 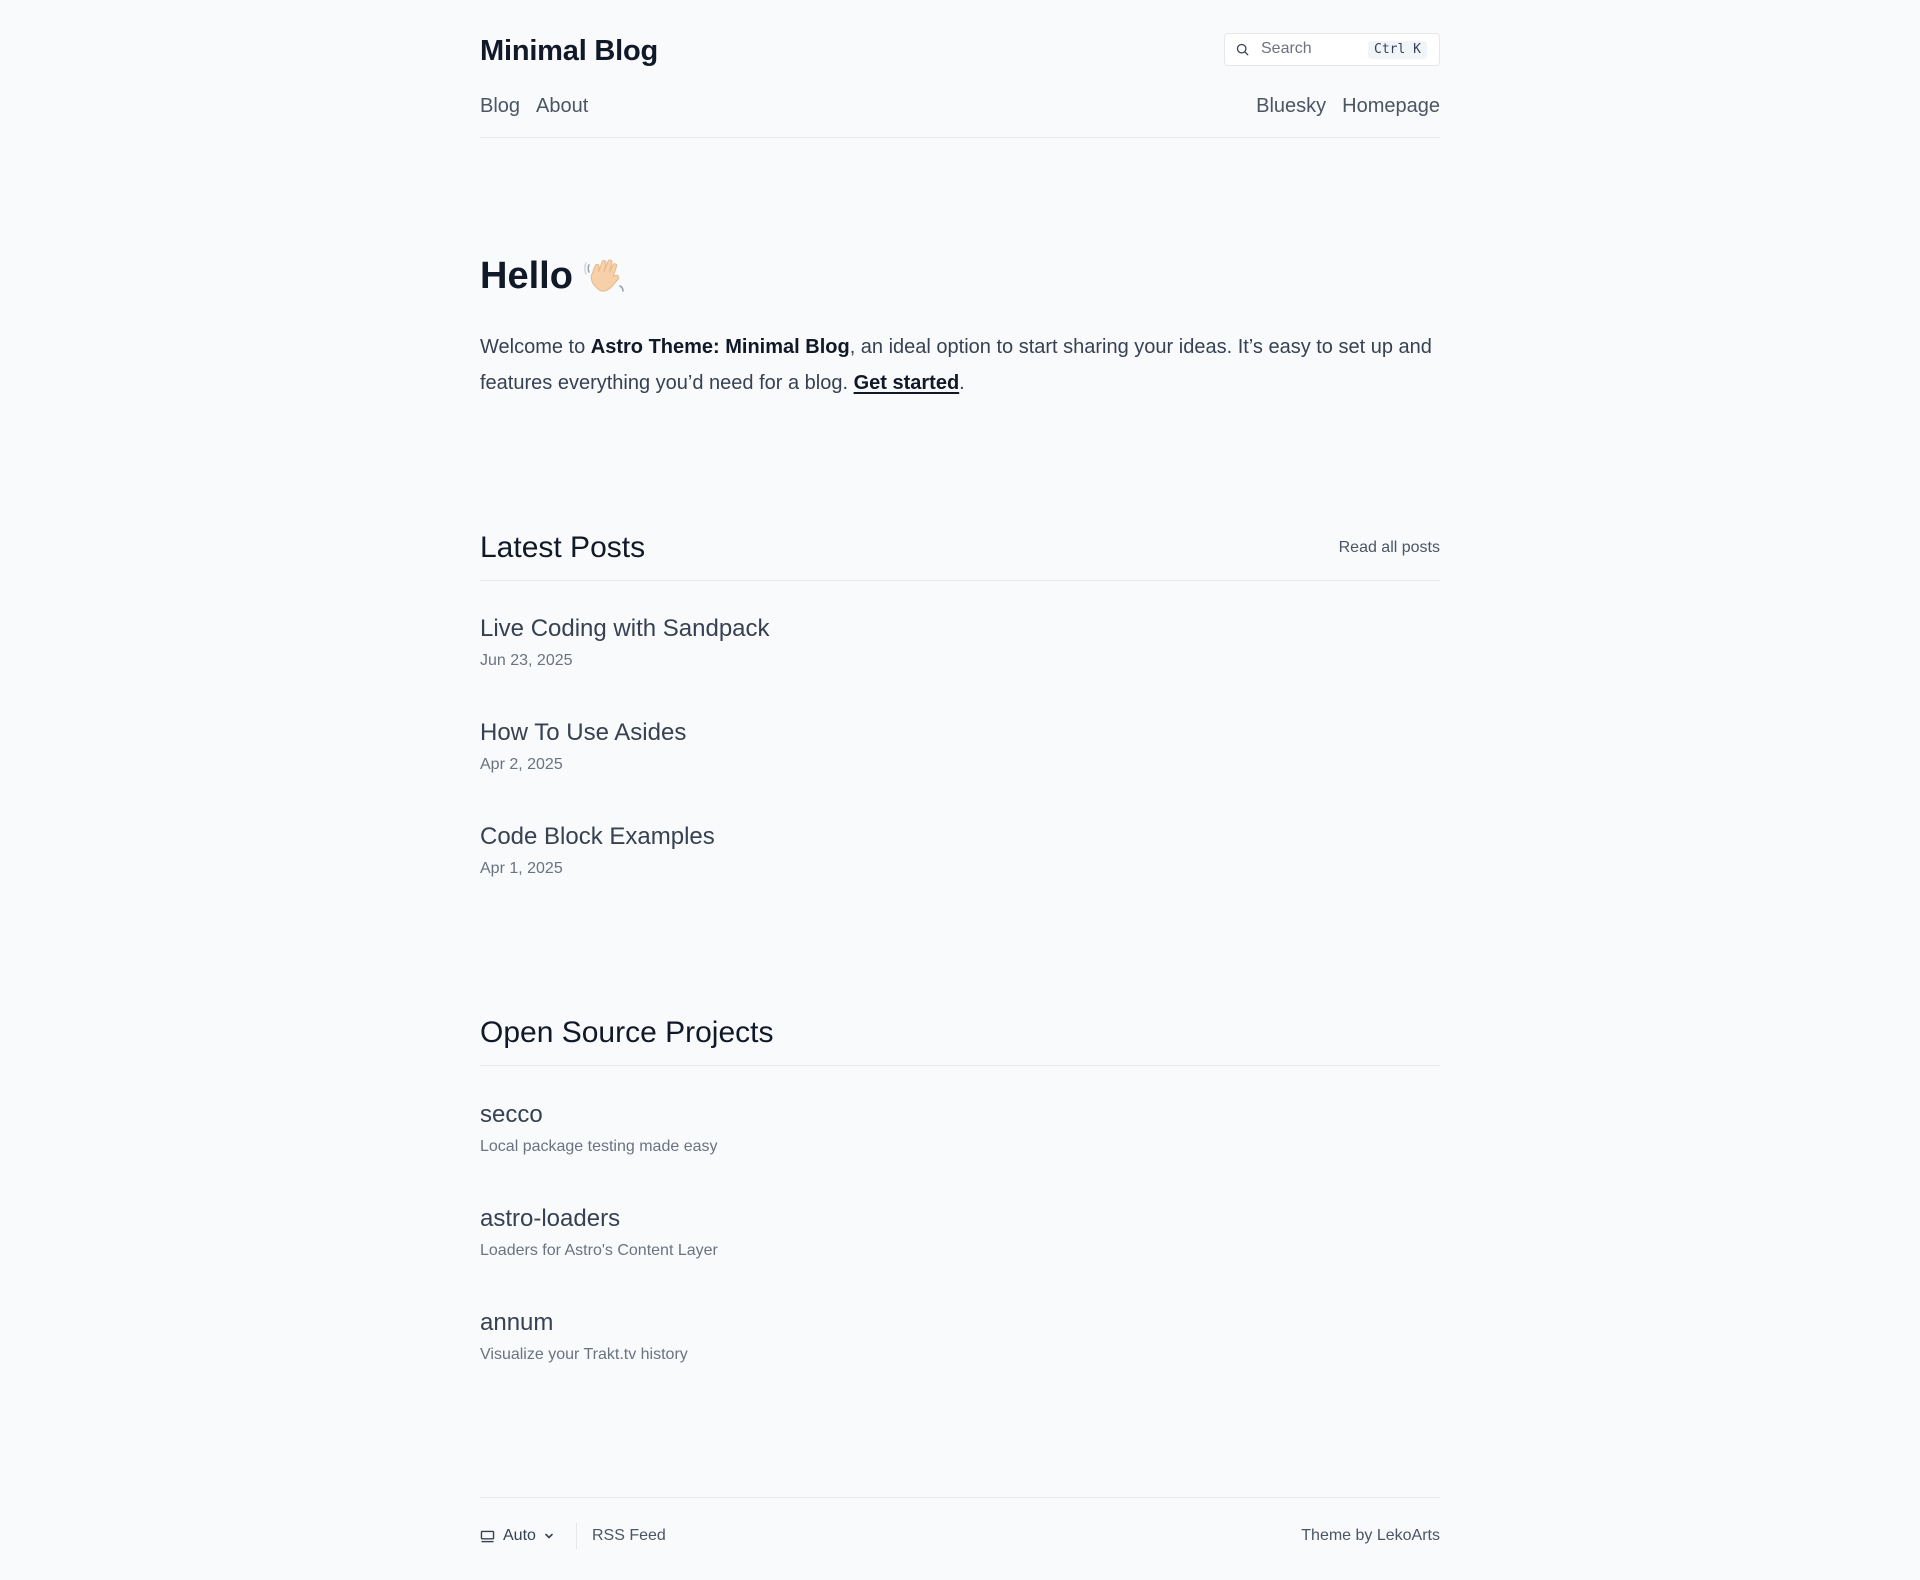 I want to click on read-all-posts-link: Read all posts, so click(x=1389, y=548).